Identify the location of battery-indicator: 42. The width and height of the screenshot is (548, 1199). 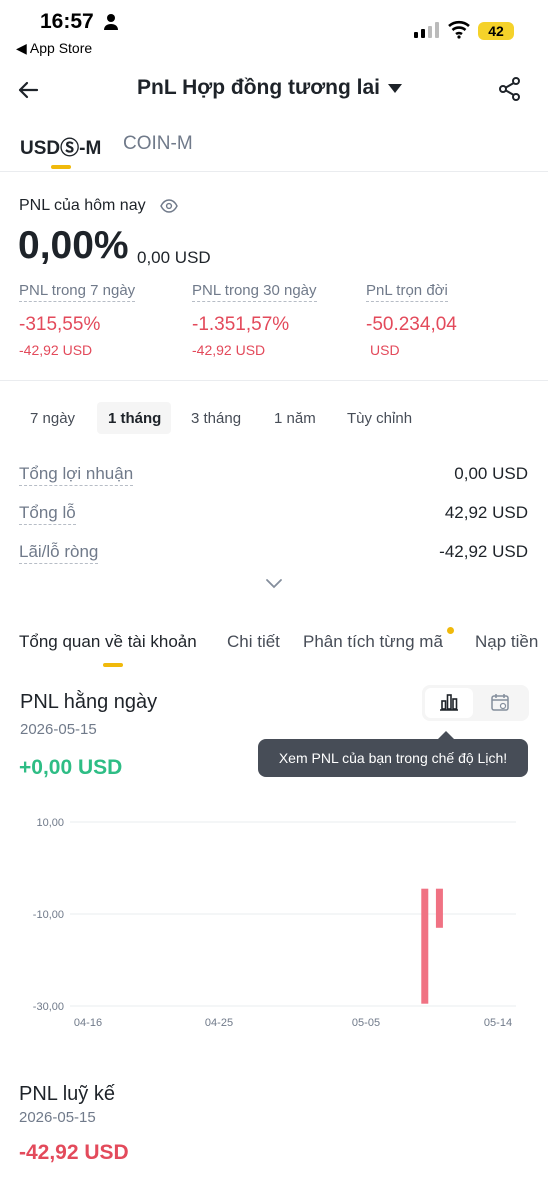
(496, 31).